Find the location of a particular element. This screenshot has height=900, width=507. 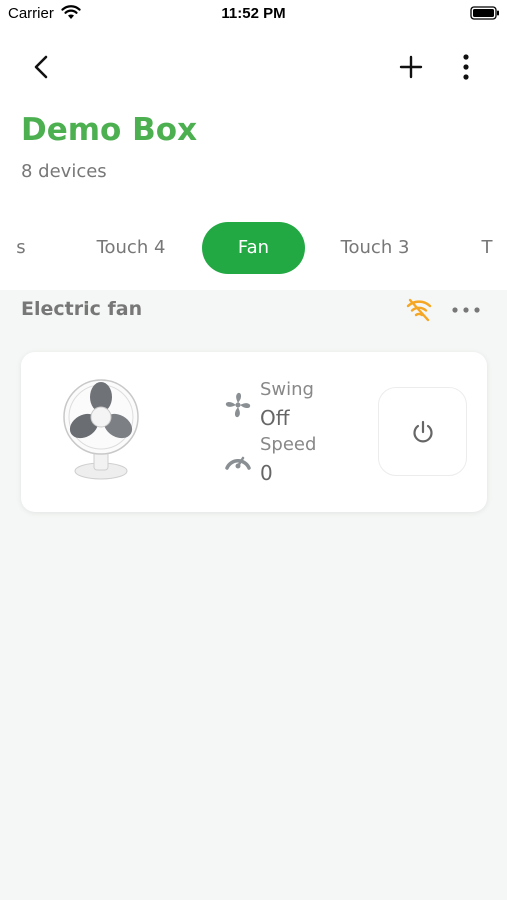

more-options-button is located at coordinates (466, 67).